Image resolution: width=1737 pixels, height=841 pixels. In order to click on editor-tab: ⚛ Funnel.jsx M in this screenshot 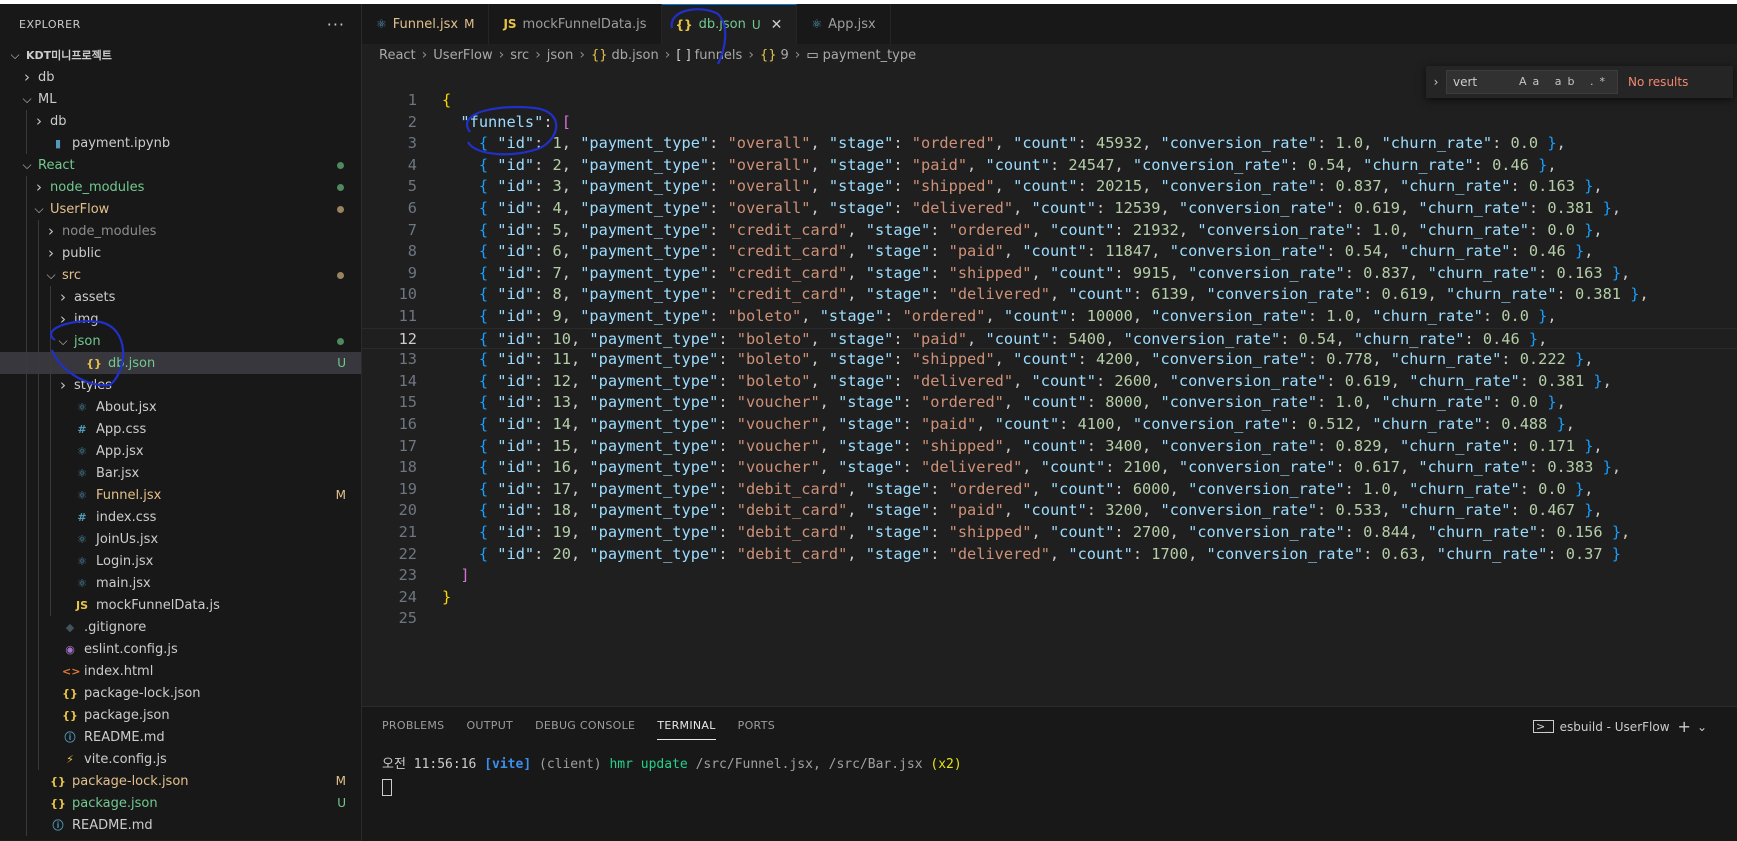, I will do `click(426, 24)`.